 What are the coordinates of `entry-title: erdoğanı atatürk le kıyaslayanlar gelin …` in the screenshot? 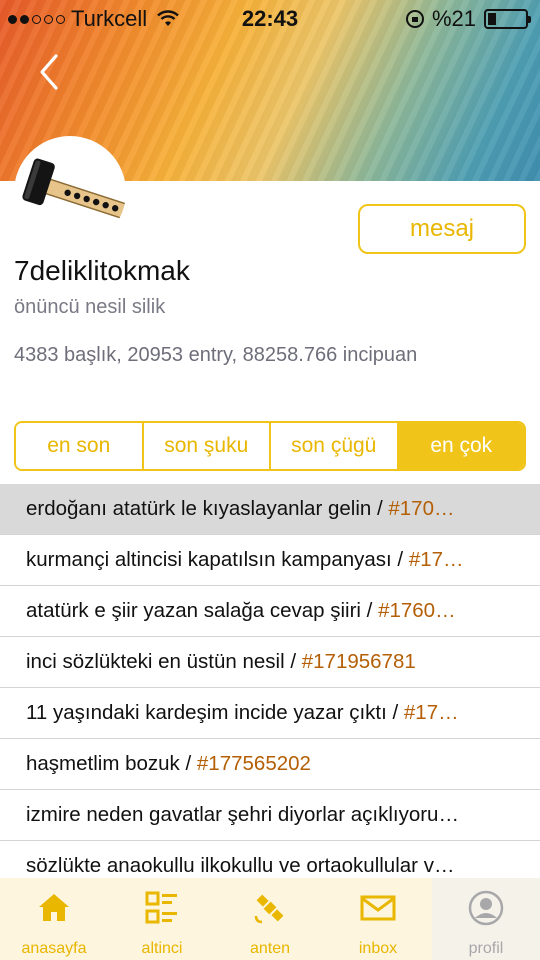 It's located at (207, 508).